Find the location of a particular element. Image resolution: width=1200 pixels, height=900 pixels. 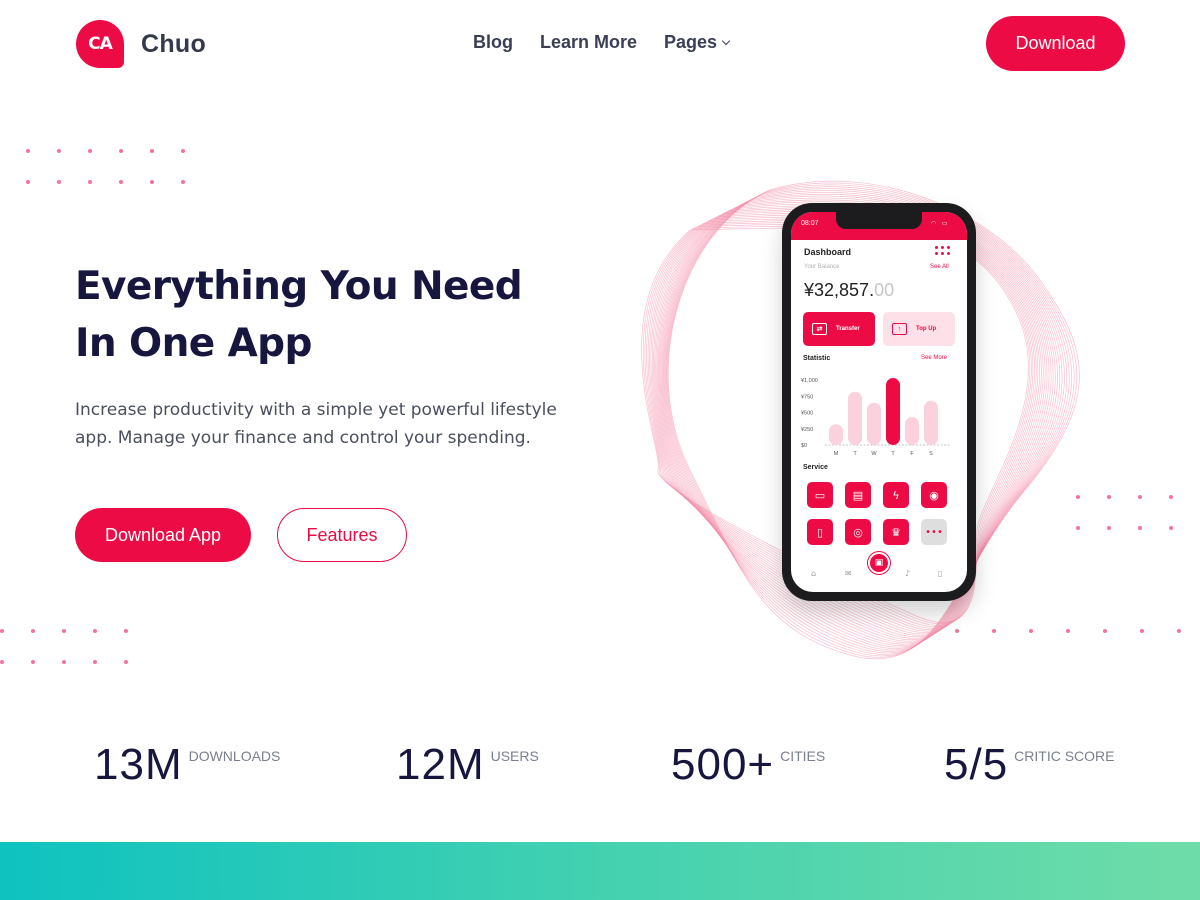

mobile-icon: ▯ is located at coordinates (820, 532).